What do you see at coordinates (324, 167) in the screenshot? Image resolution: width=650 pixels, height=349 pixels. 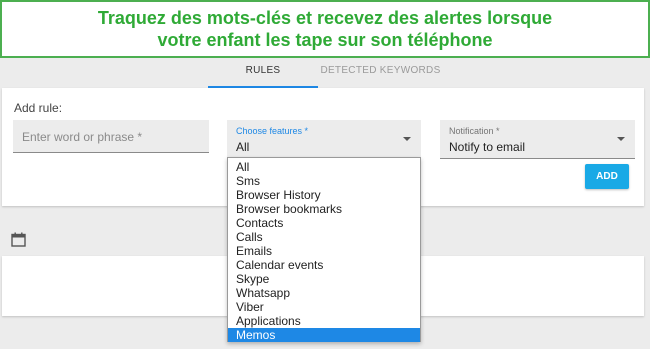 I see `option-all: All` at bounding box center [324, 167].